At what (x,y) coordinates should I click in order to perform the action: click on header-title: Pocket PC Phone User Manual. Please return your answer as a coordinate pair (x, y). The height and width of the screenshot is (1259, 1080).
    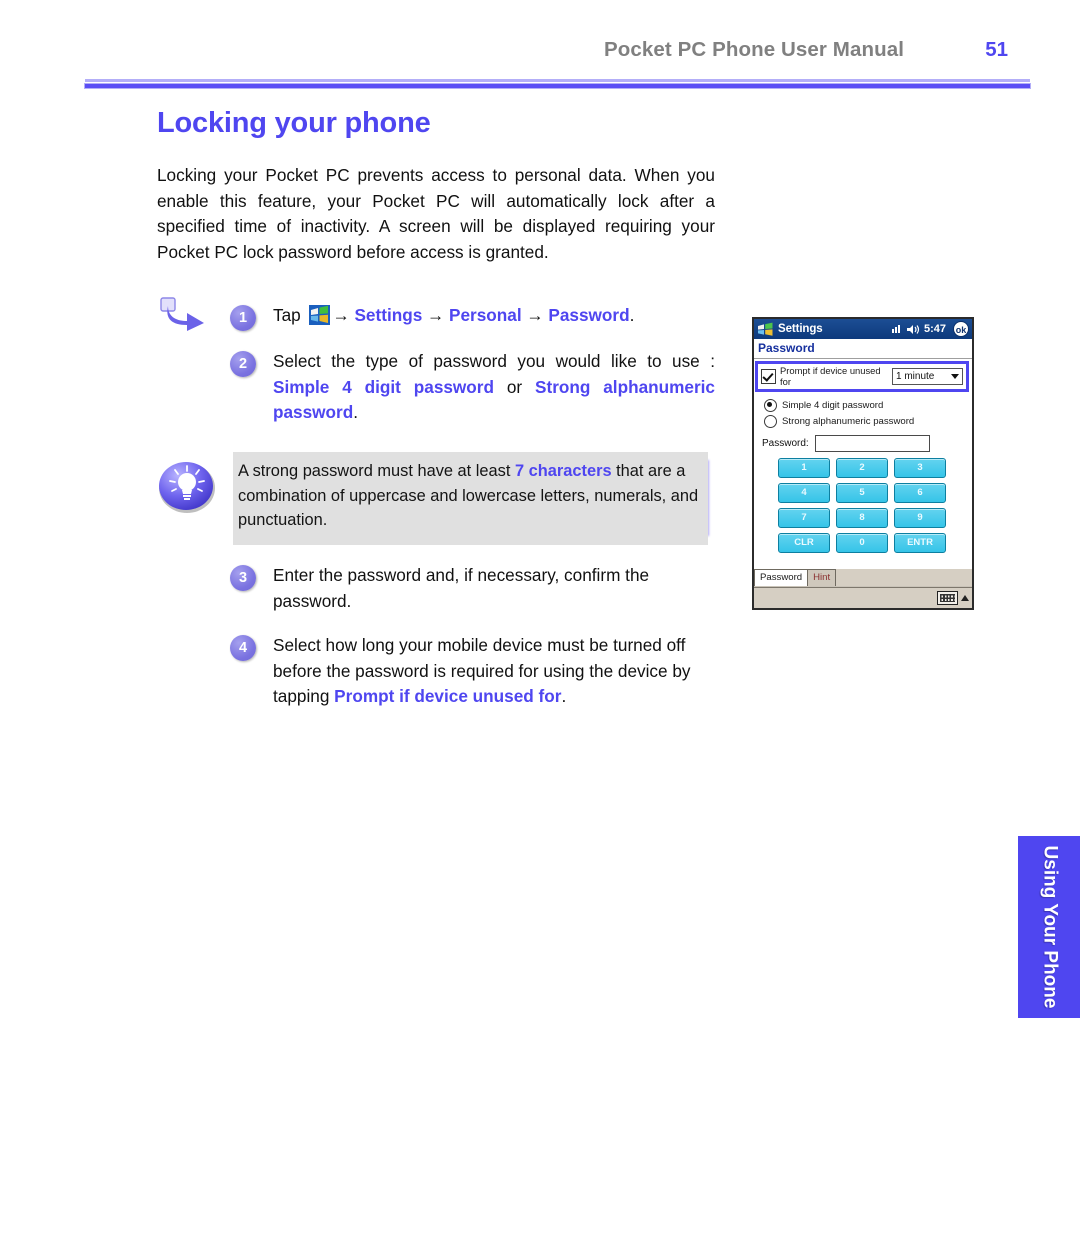
    Looking at the image, I should click on (753, 49).